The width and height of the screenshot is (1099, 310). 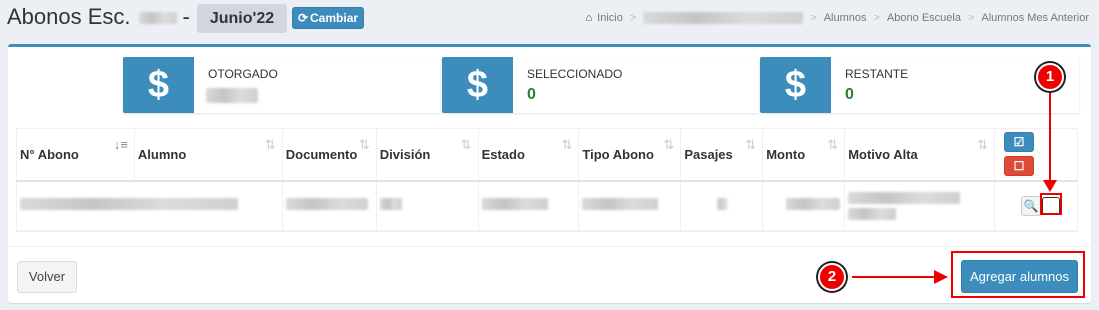 I want to click on annotation-badge-1: 1, so click(x=1050, y=77).